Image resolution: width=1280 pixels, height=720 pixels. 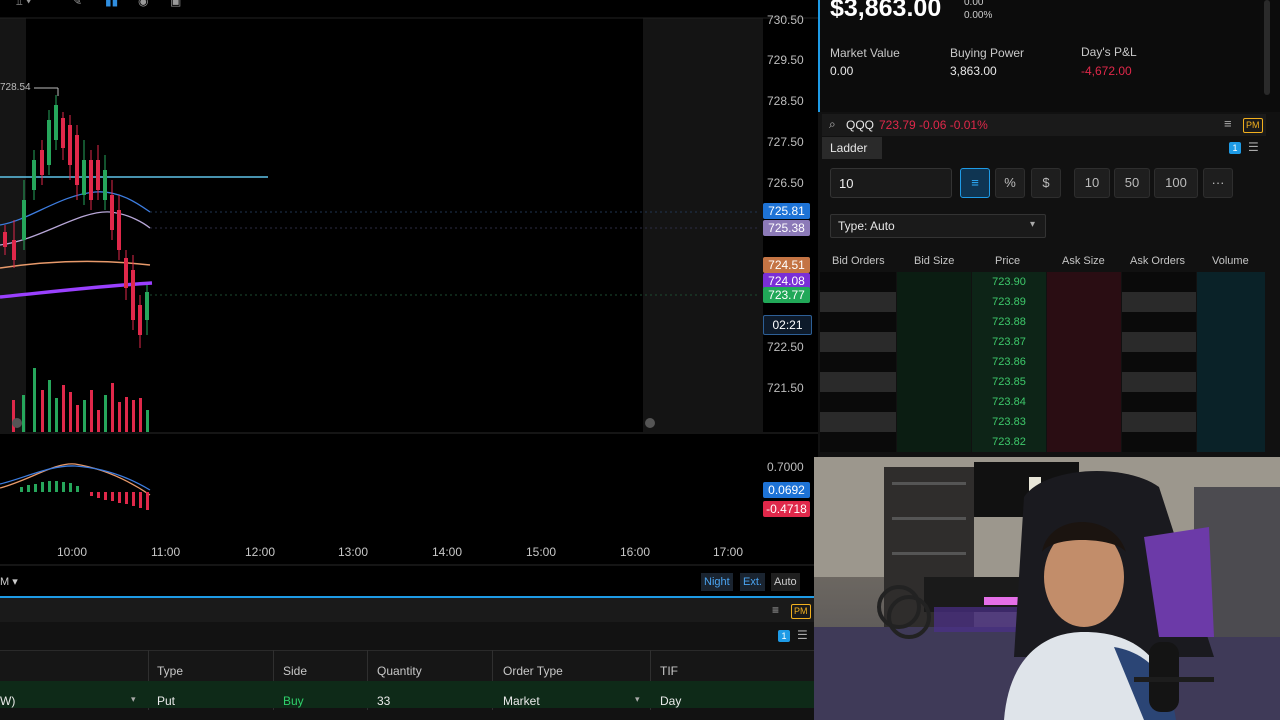 I want to click on ladder-row: 723.89, so click(x=1042, y=302).